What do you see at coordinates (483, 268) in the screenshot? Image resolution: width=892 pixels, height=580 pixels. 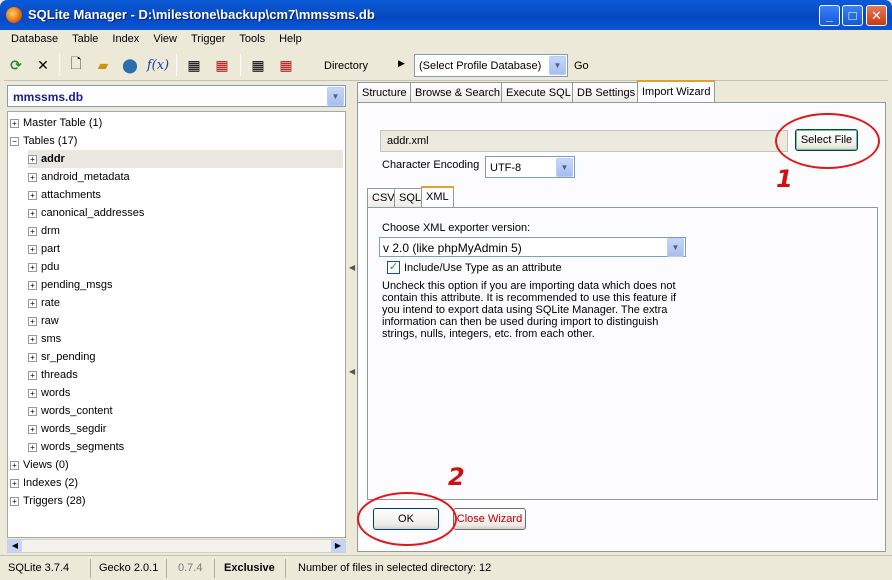 I see `include-type-label: Include/Use Type as an attribute` at bounding box center [483, 268].